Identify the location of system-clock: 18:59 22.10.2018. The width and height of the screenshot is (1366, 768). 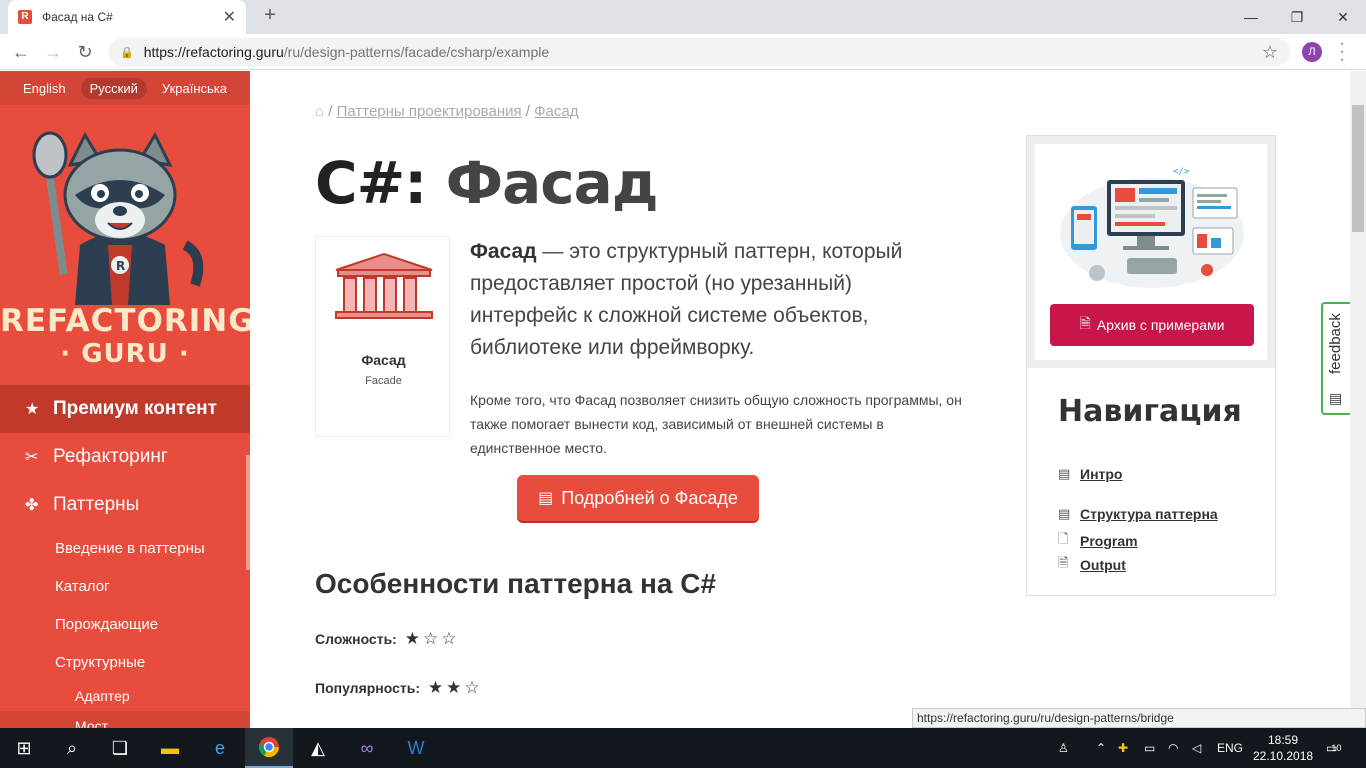
(1283, 748).